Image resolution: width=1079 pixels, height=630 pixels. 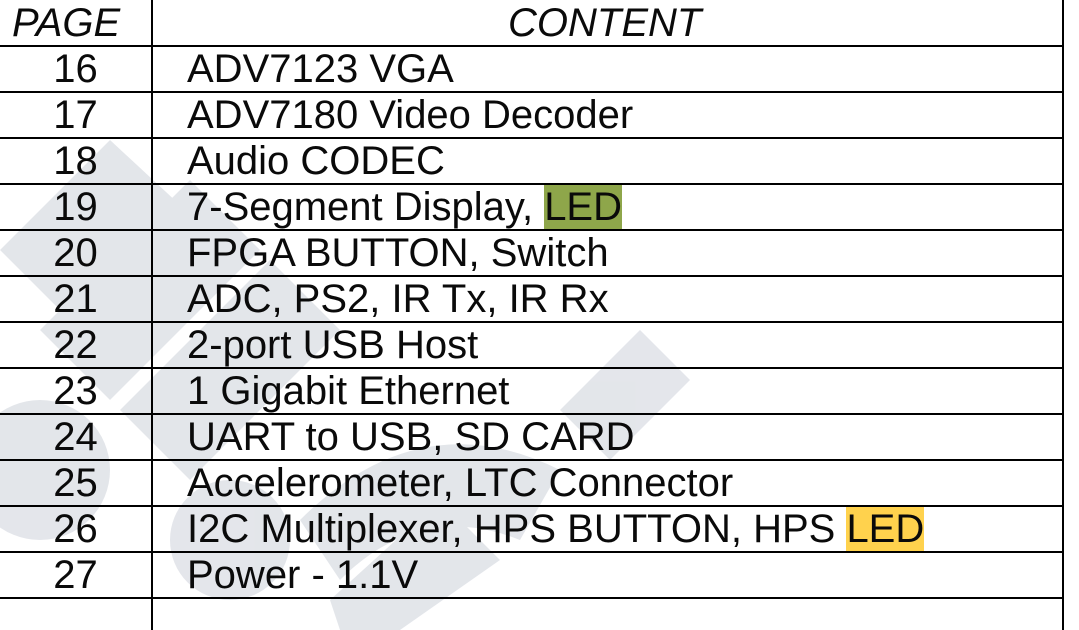 What do you see at coordinates (410, 115) in the screenshot?
I see `content-text: ADV7180 Video Decoder` at bounding box center [410, 115].